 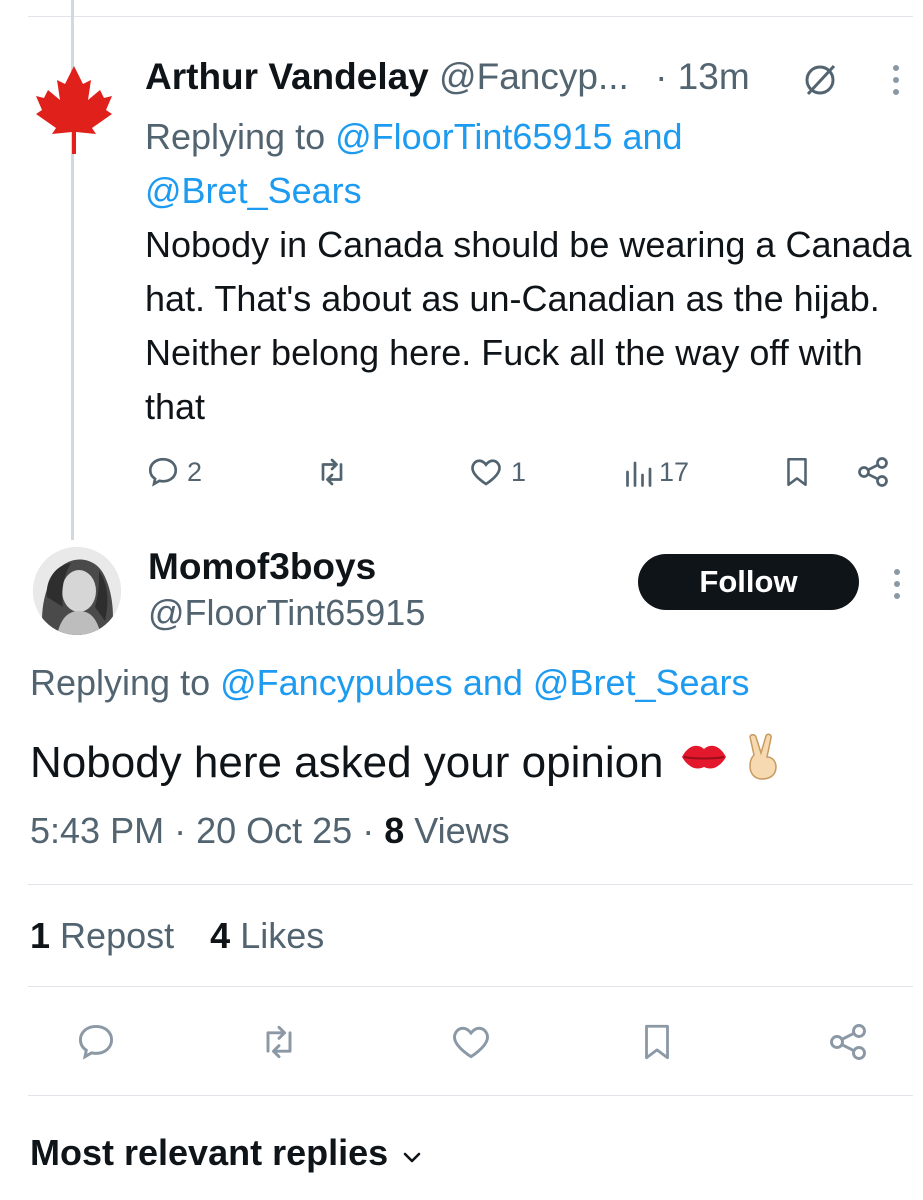 What do you see at coordinates (336, 682) in the screenshot?
I see `mention-link: @Fancypubes` at bounding box center [336, 682].